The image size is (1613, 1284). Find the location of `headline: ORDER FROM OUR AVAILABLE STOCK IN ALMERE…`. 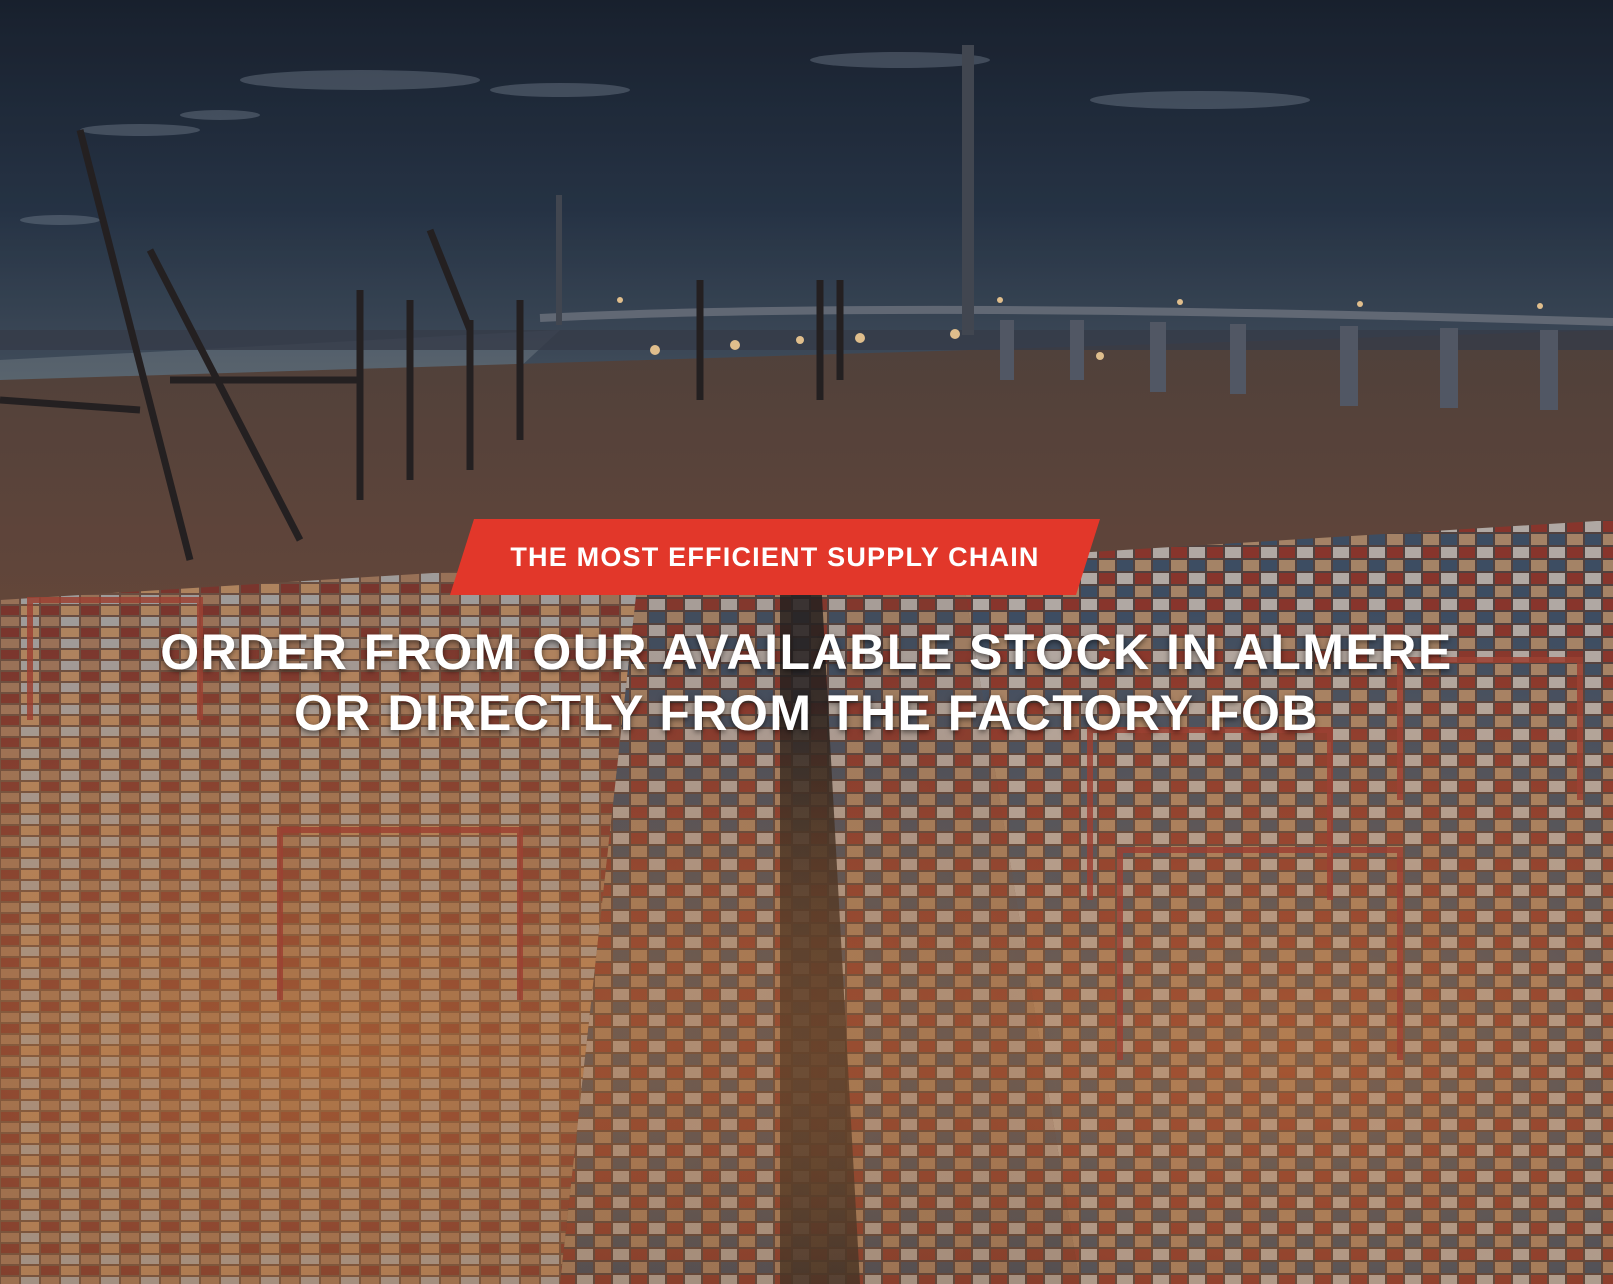

headline: ORDER FROM OUR AVAILABLE STOCK IN ALMERE… is located at coordinates (806, 683).